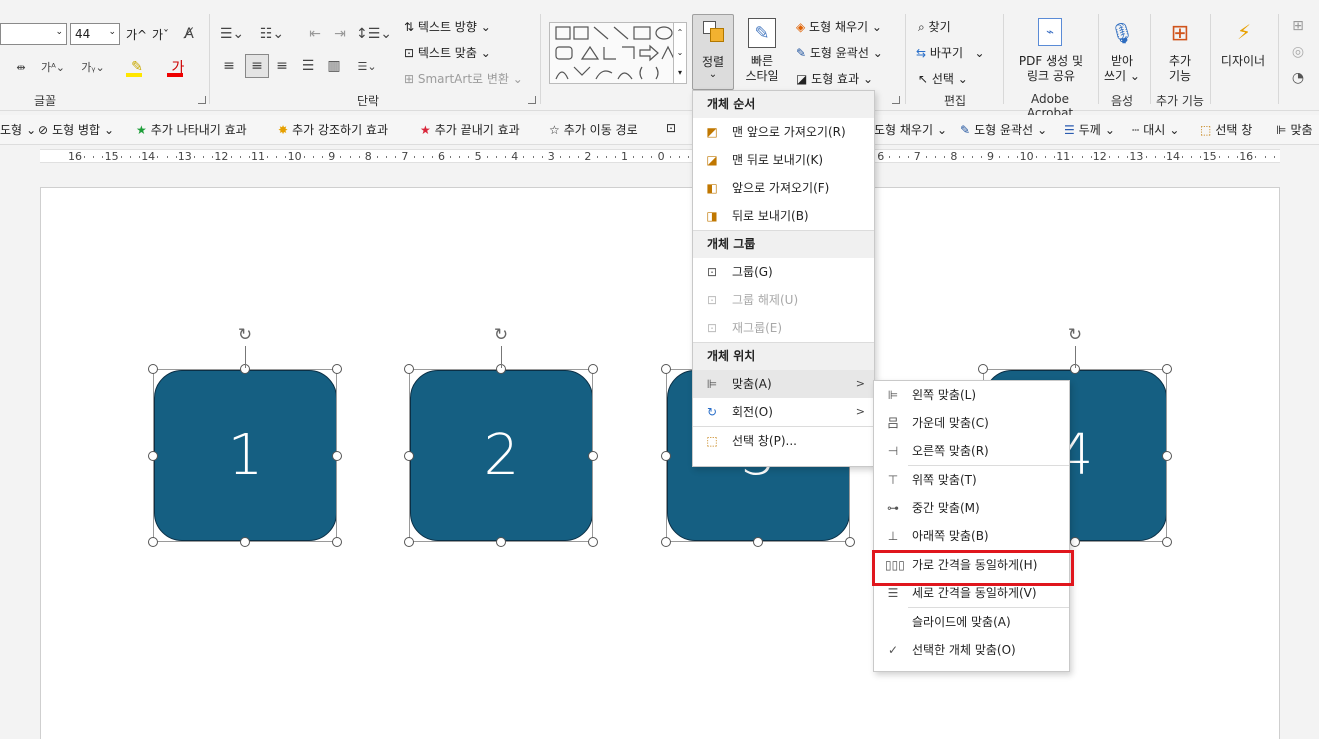  What do you see at coordinates (971, 508) in the screenshot?
I see `submenu-item-align-middle: ⊶ 중간 맞춤(M)` at bounding box center [971, 508].